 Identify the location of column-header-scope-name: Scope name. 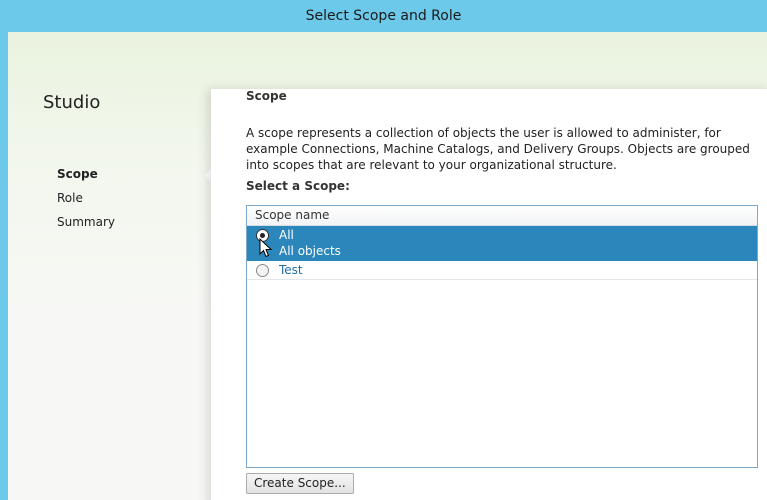
(502, 216).